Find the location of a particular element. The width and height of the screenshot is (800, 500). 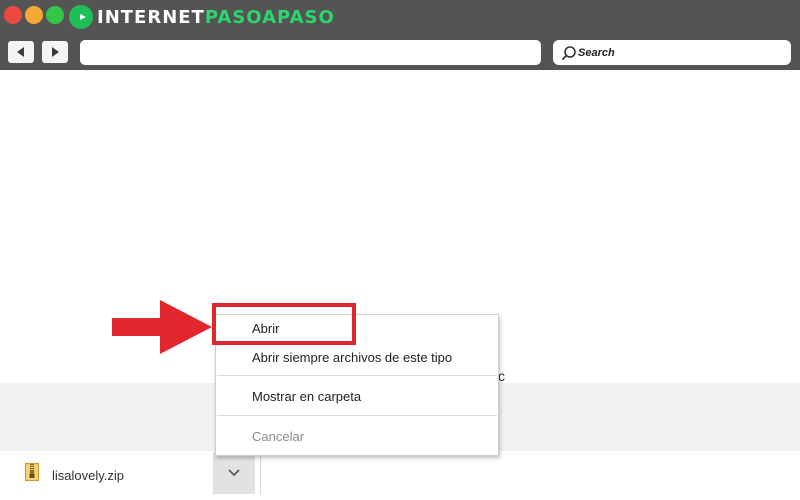

browser-toolbar: Search is located at coordinates (400, 52).